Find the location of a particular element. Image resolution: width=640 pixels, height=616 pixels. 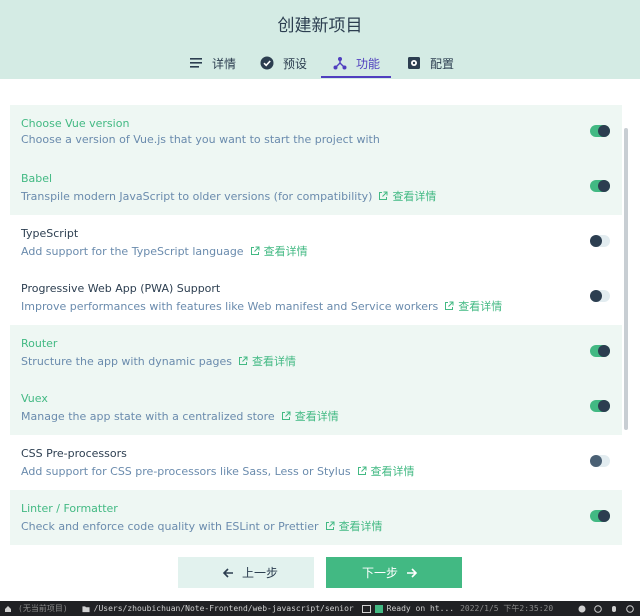

tab-features: 功能 is located at coordinates (356, 63).